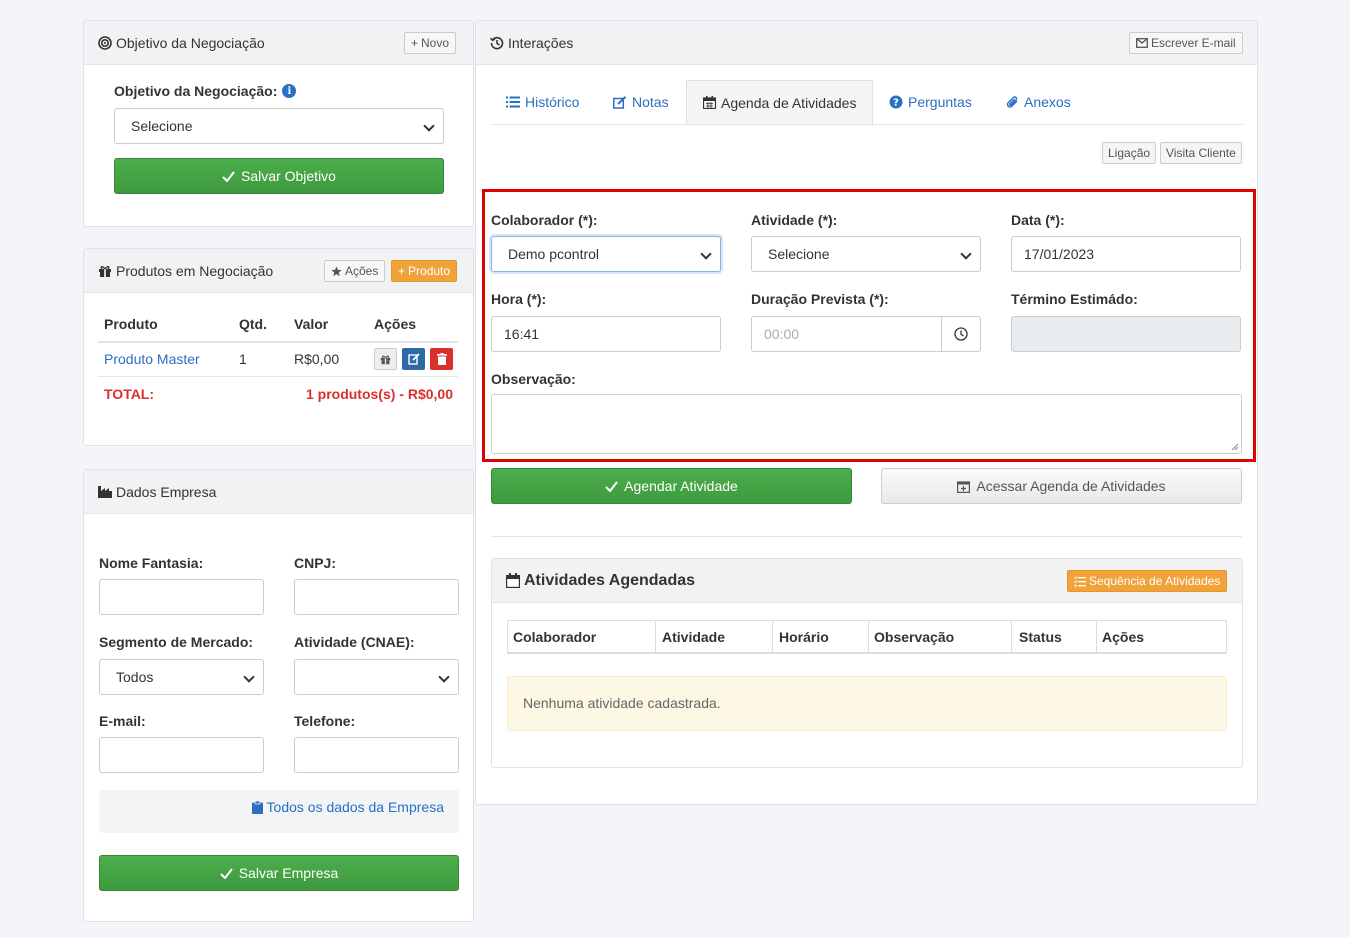 The image size is (1350, 938). What do you see at coordinates (1129, 153) in the screenshot?
I see `ligacao-button: Ligação` at bounding box center [1129, 153].